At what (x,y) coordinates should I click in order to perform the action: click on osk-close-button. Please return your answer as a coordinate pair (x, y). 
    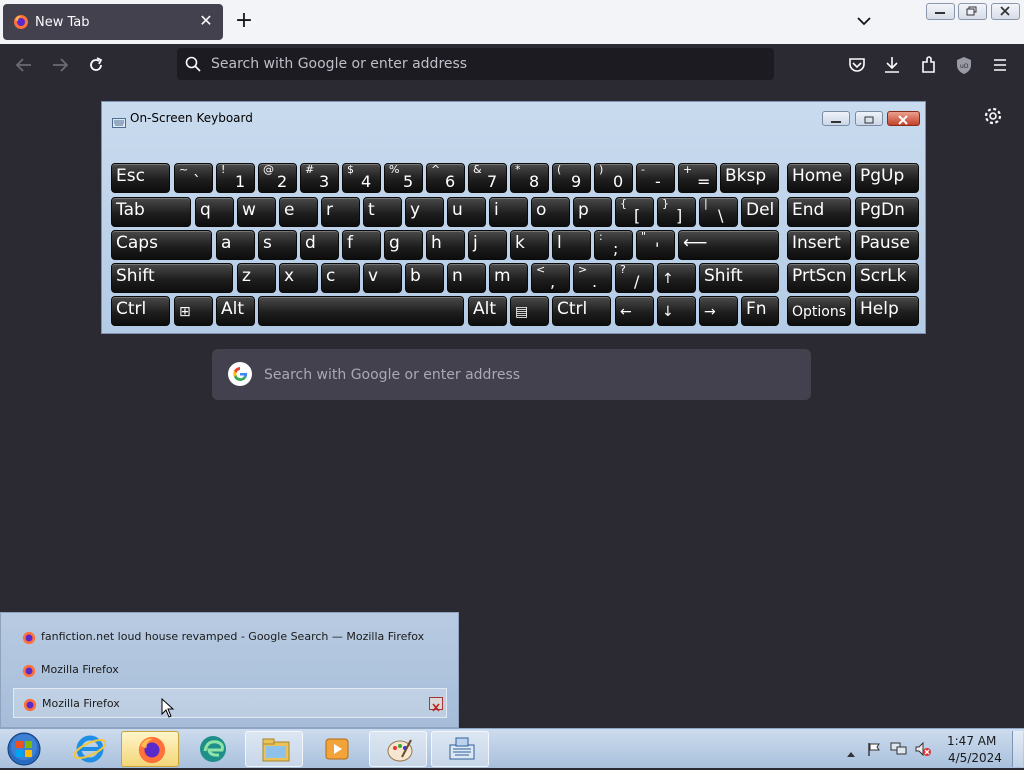
    Looking at the image, I should click on (903, 118).